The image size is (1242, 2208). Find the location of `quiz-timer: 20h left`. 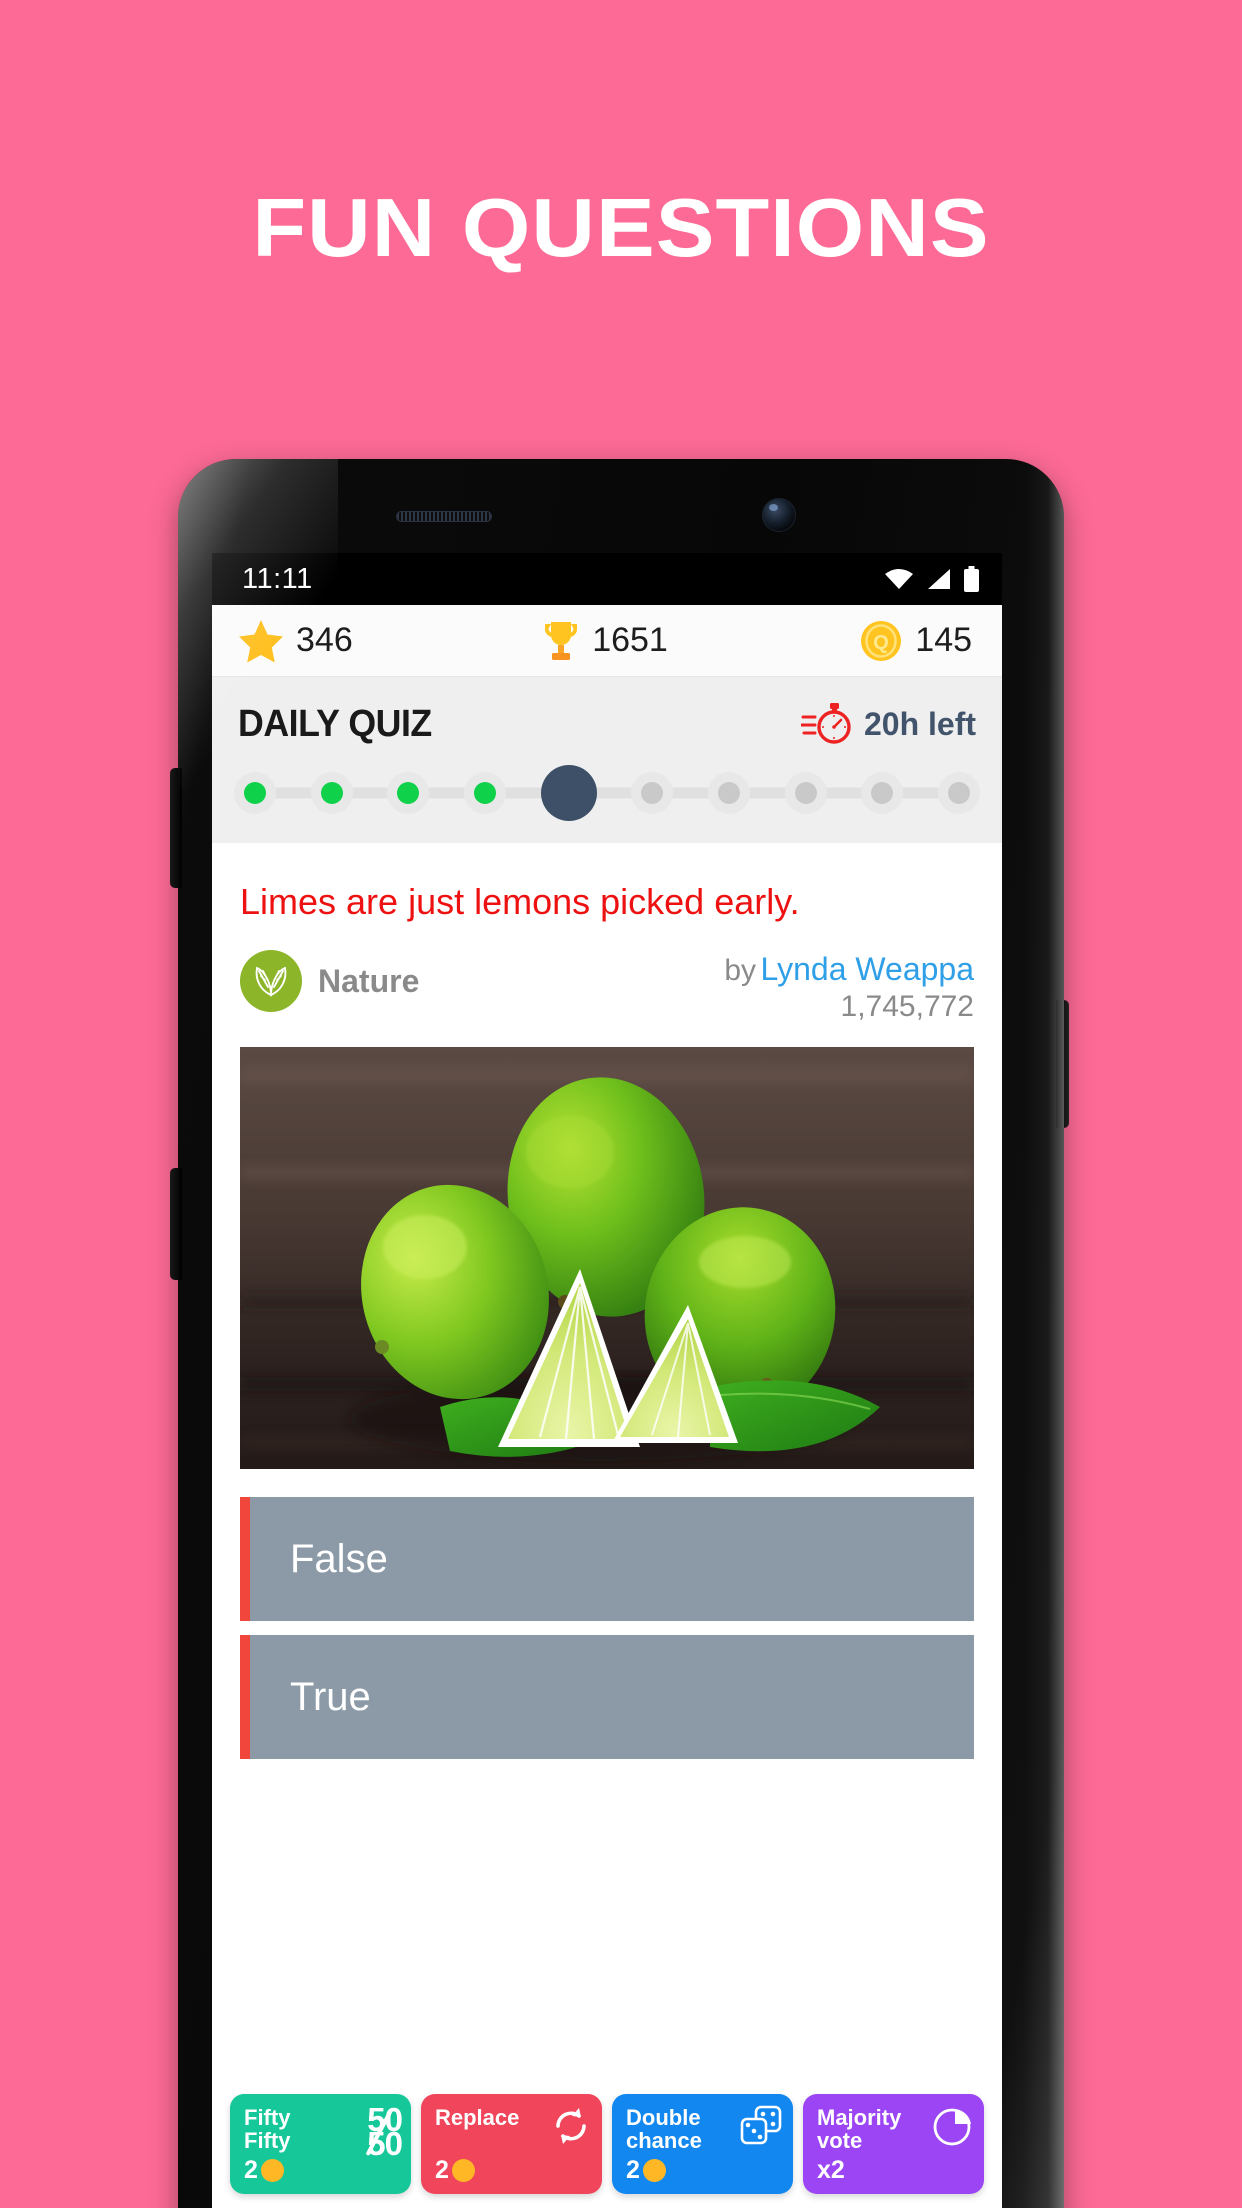

quiz-timer: 20h left is located at coordinates (888, 724).